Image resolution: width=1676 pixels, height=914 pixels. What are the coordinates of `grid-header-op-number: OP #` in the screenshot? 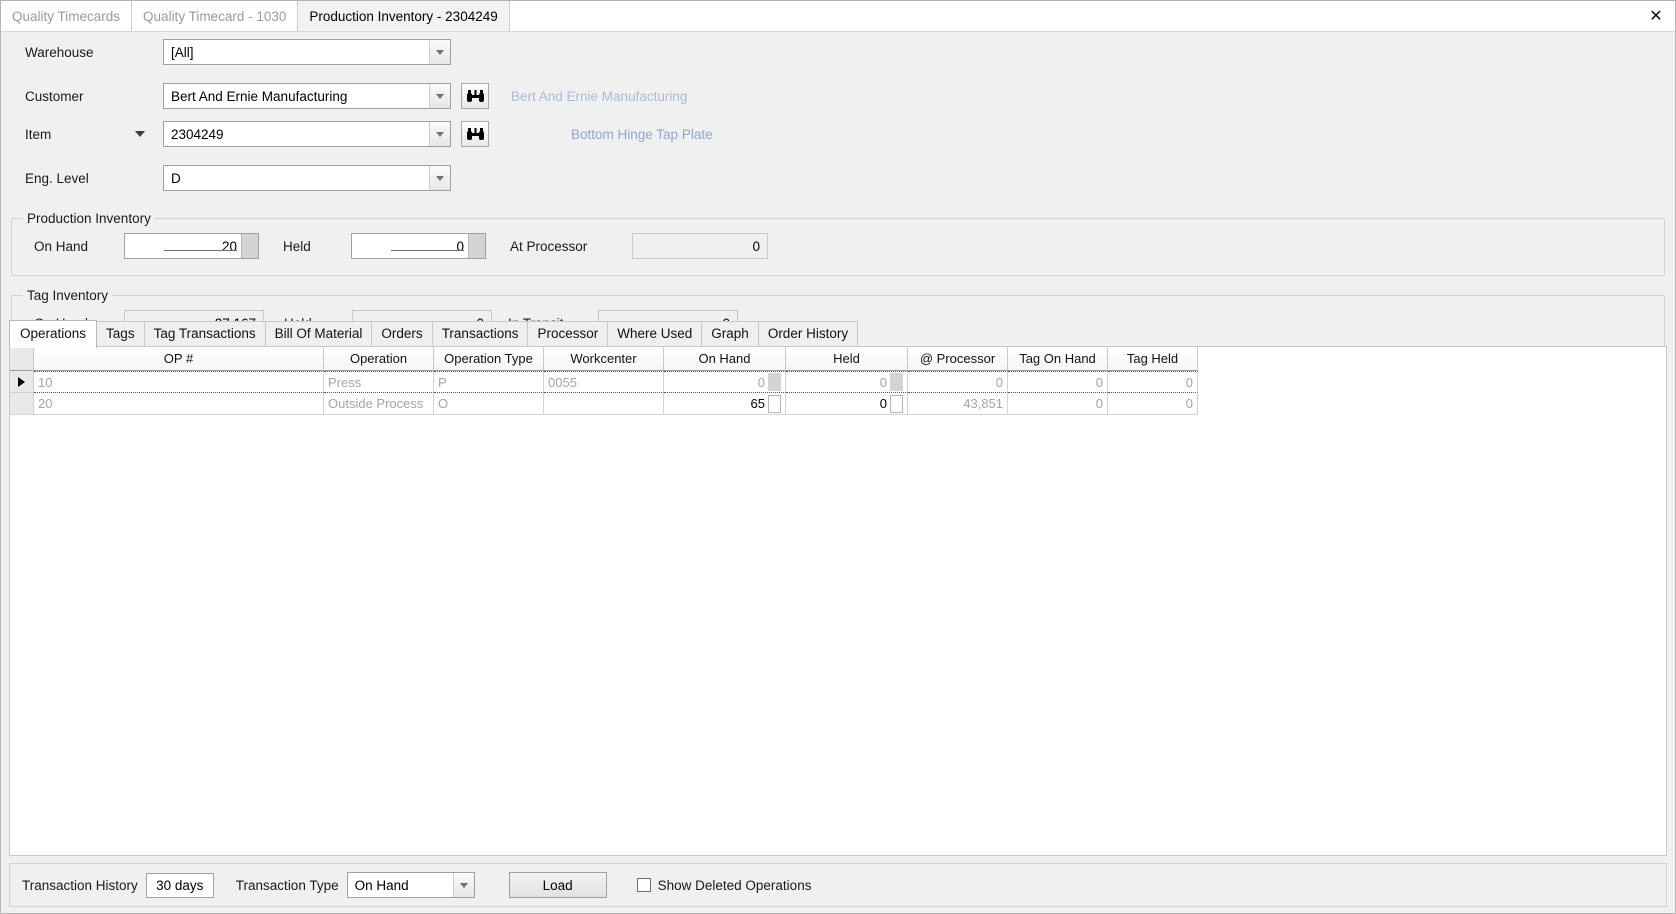 It's located at (179, 359).